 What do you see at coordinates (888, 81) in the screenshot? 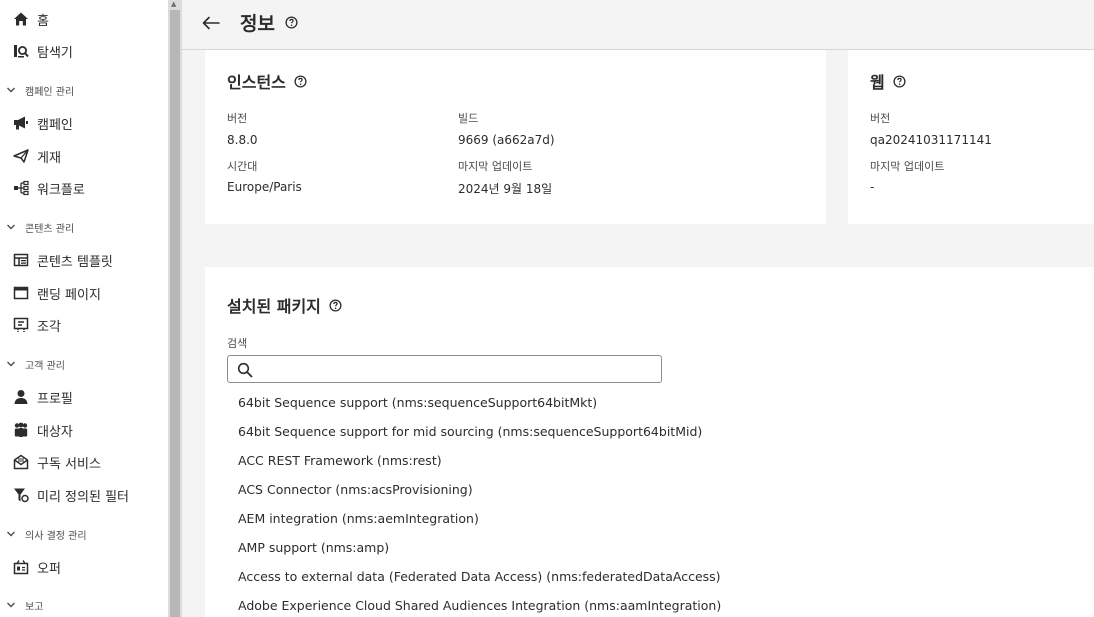
I see `web-card-title: 웹` at bounding box center [888, 81].